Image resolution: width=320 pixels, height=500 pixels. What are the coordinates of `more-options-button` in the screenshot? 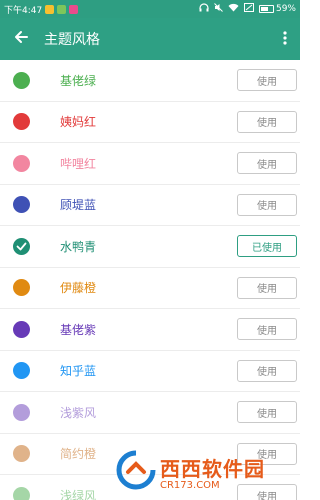 It's located at (285, 39).